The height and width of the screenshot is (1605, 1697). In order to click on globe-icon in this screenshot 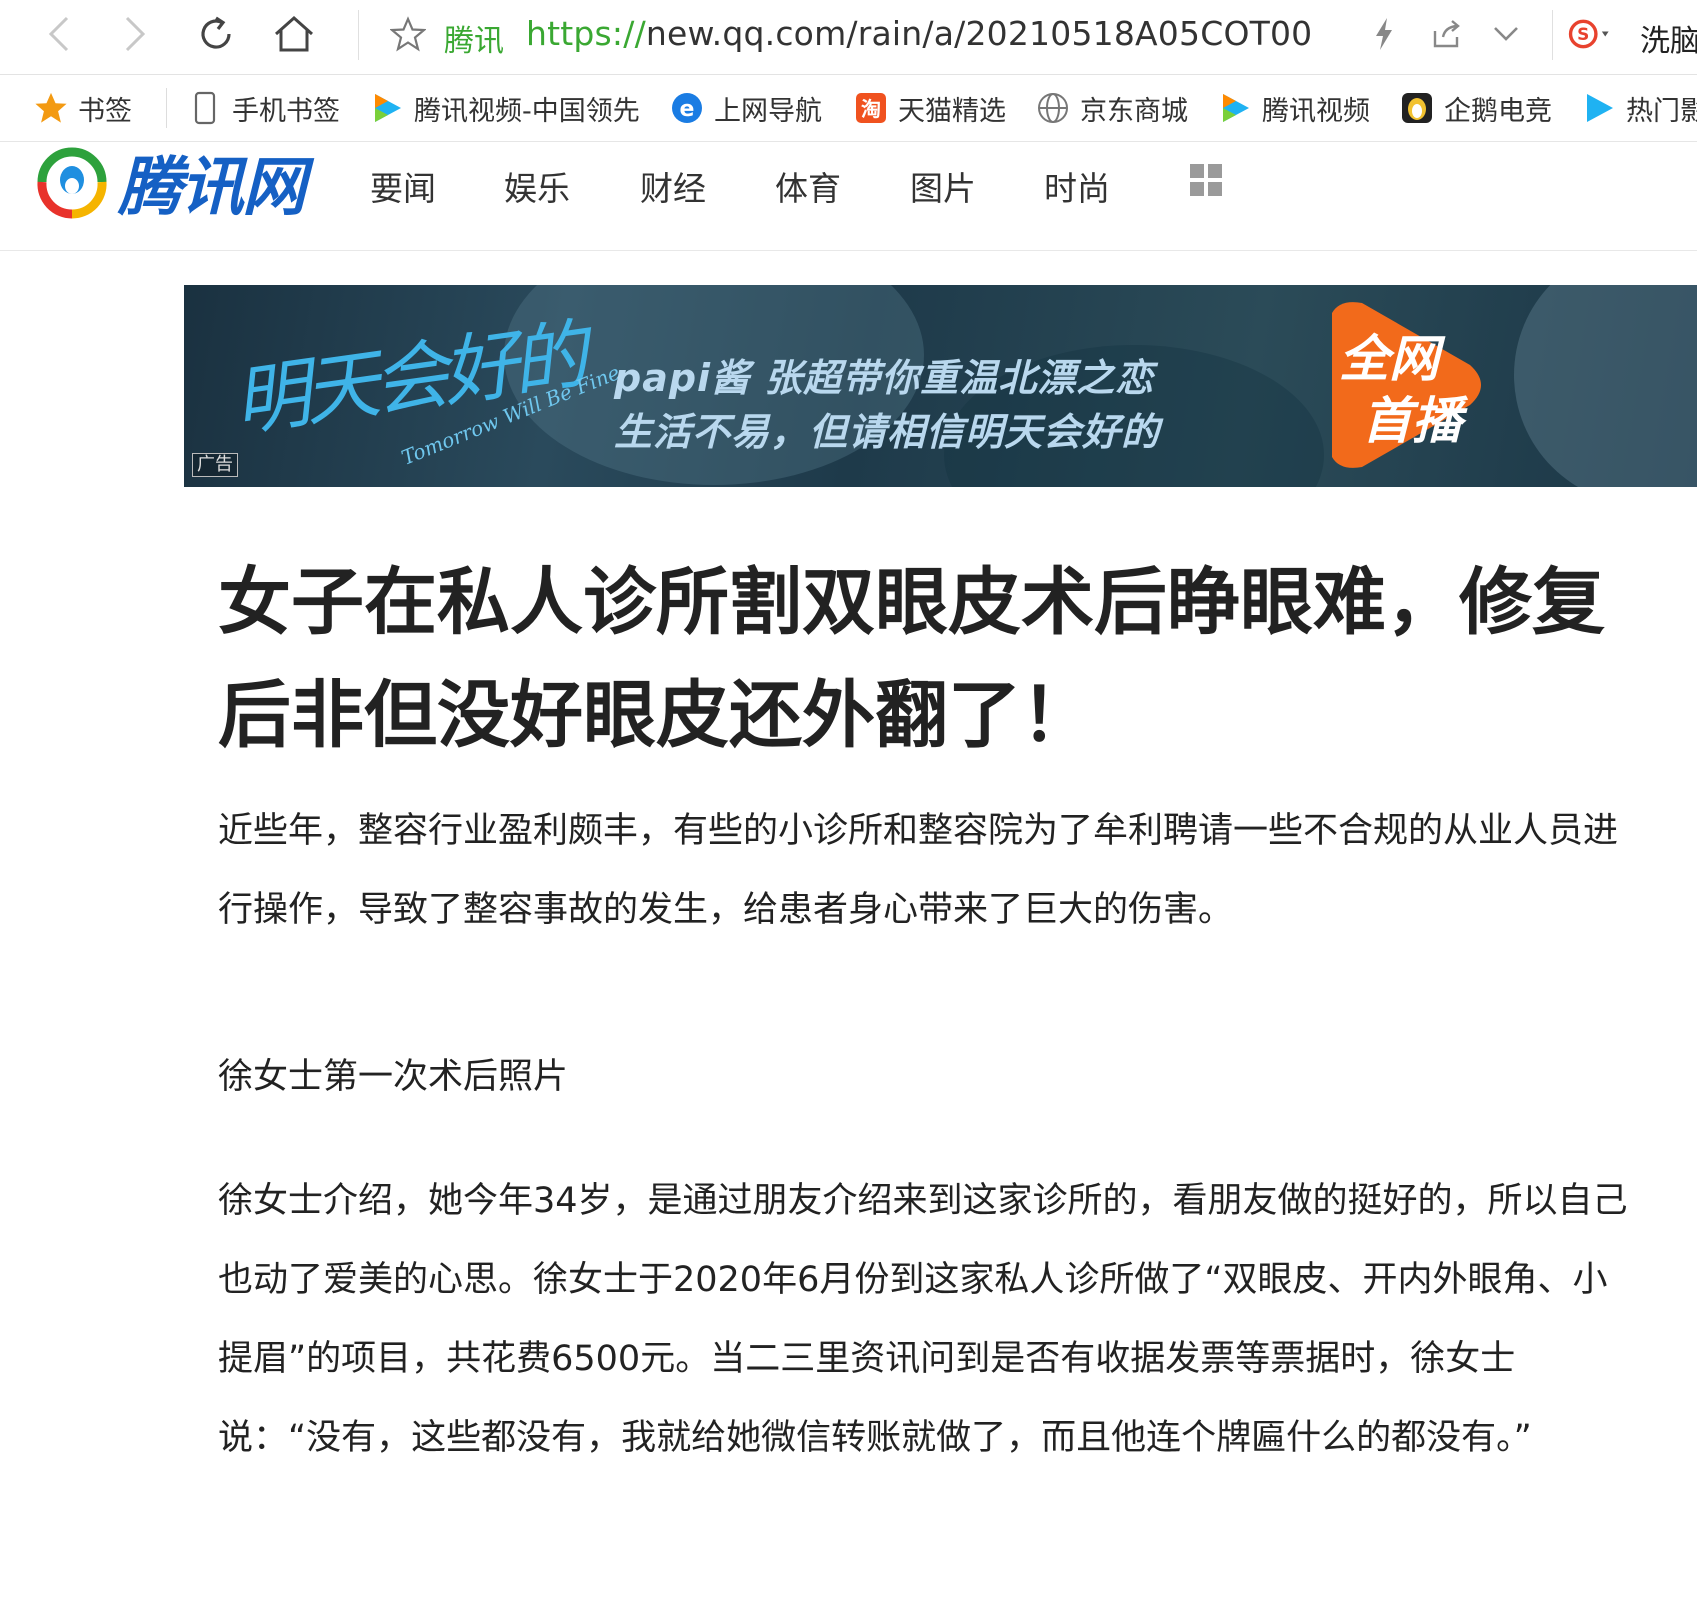, I will do `click(1053, 108)`.